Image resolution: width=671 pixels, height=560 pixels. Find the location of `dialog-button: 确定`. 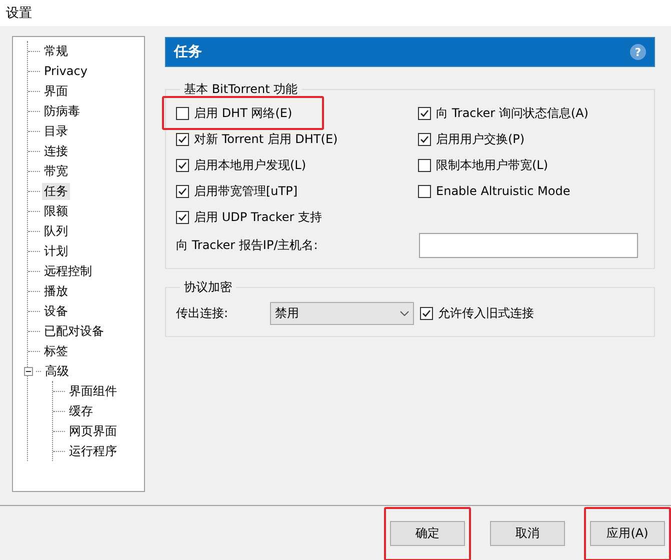

dialog-button: 确定 is located at coordinates (427, 533).